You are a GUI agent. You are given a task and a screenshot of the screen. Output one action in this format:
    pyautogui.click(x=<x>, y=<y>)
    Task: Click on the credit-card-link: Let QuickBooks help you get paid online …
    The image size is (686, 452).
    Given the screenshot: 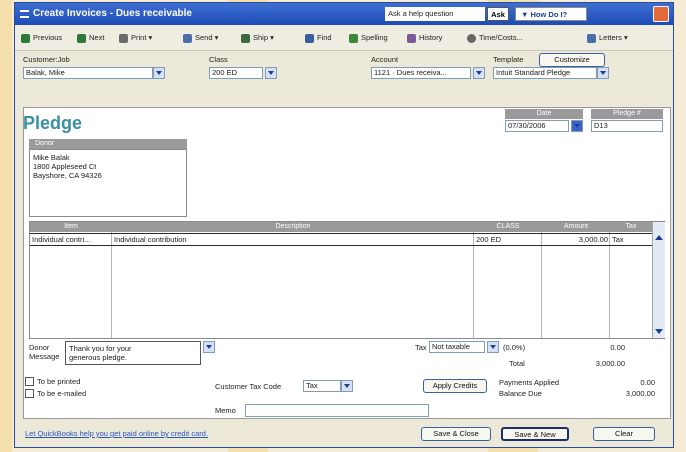 What is the action you would take?
    pyautogui.click(x=116, y=433)
    